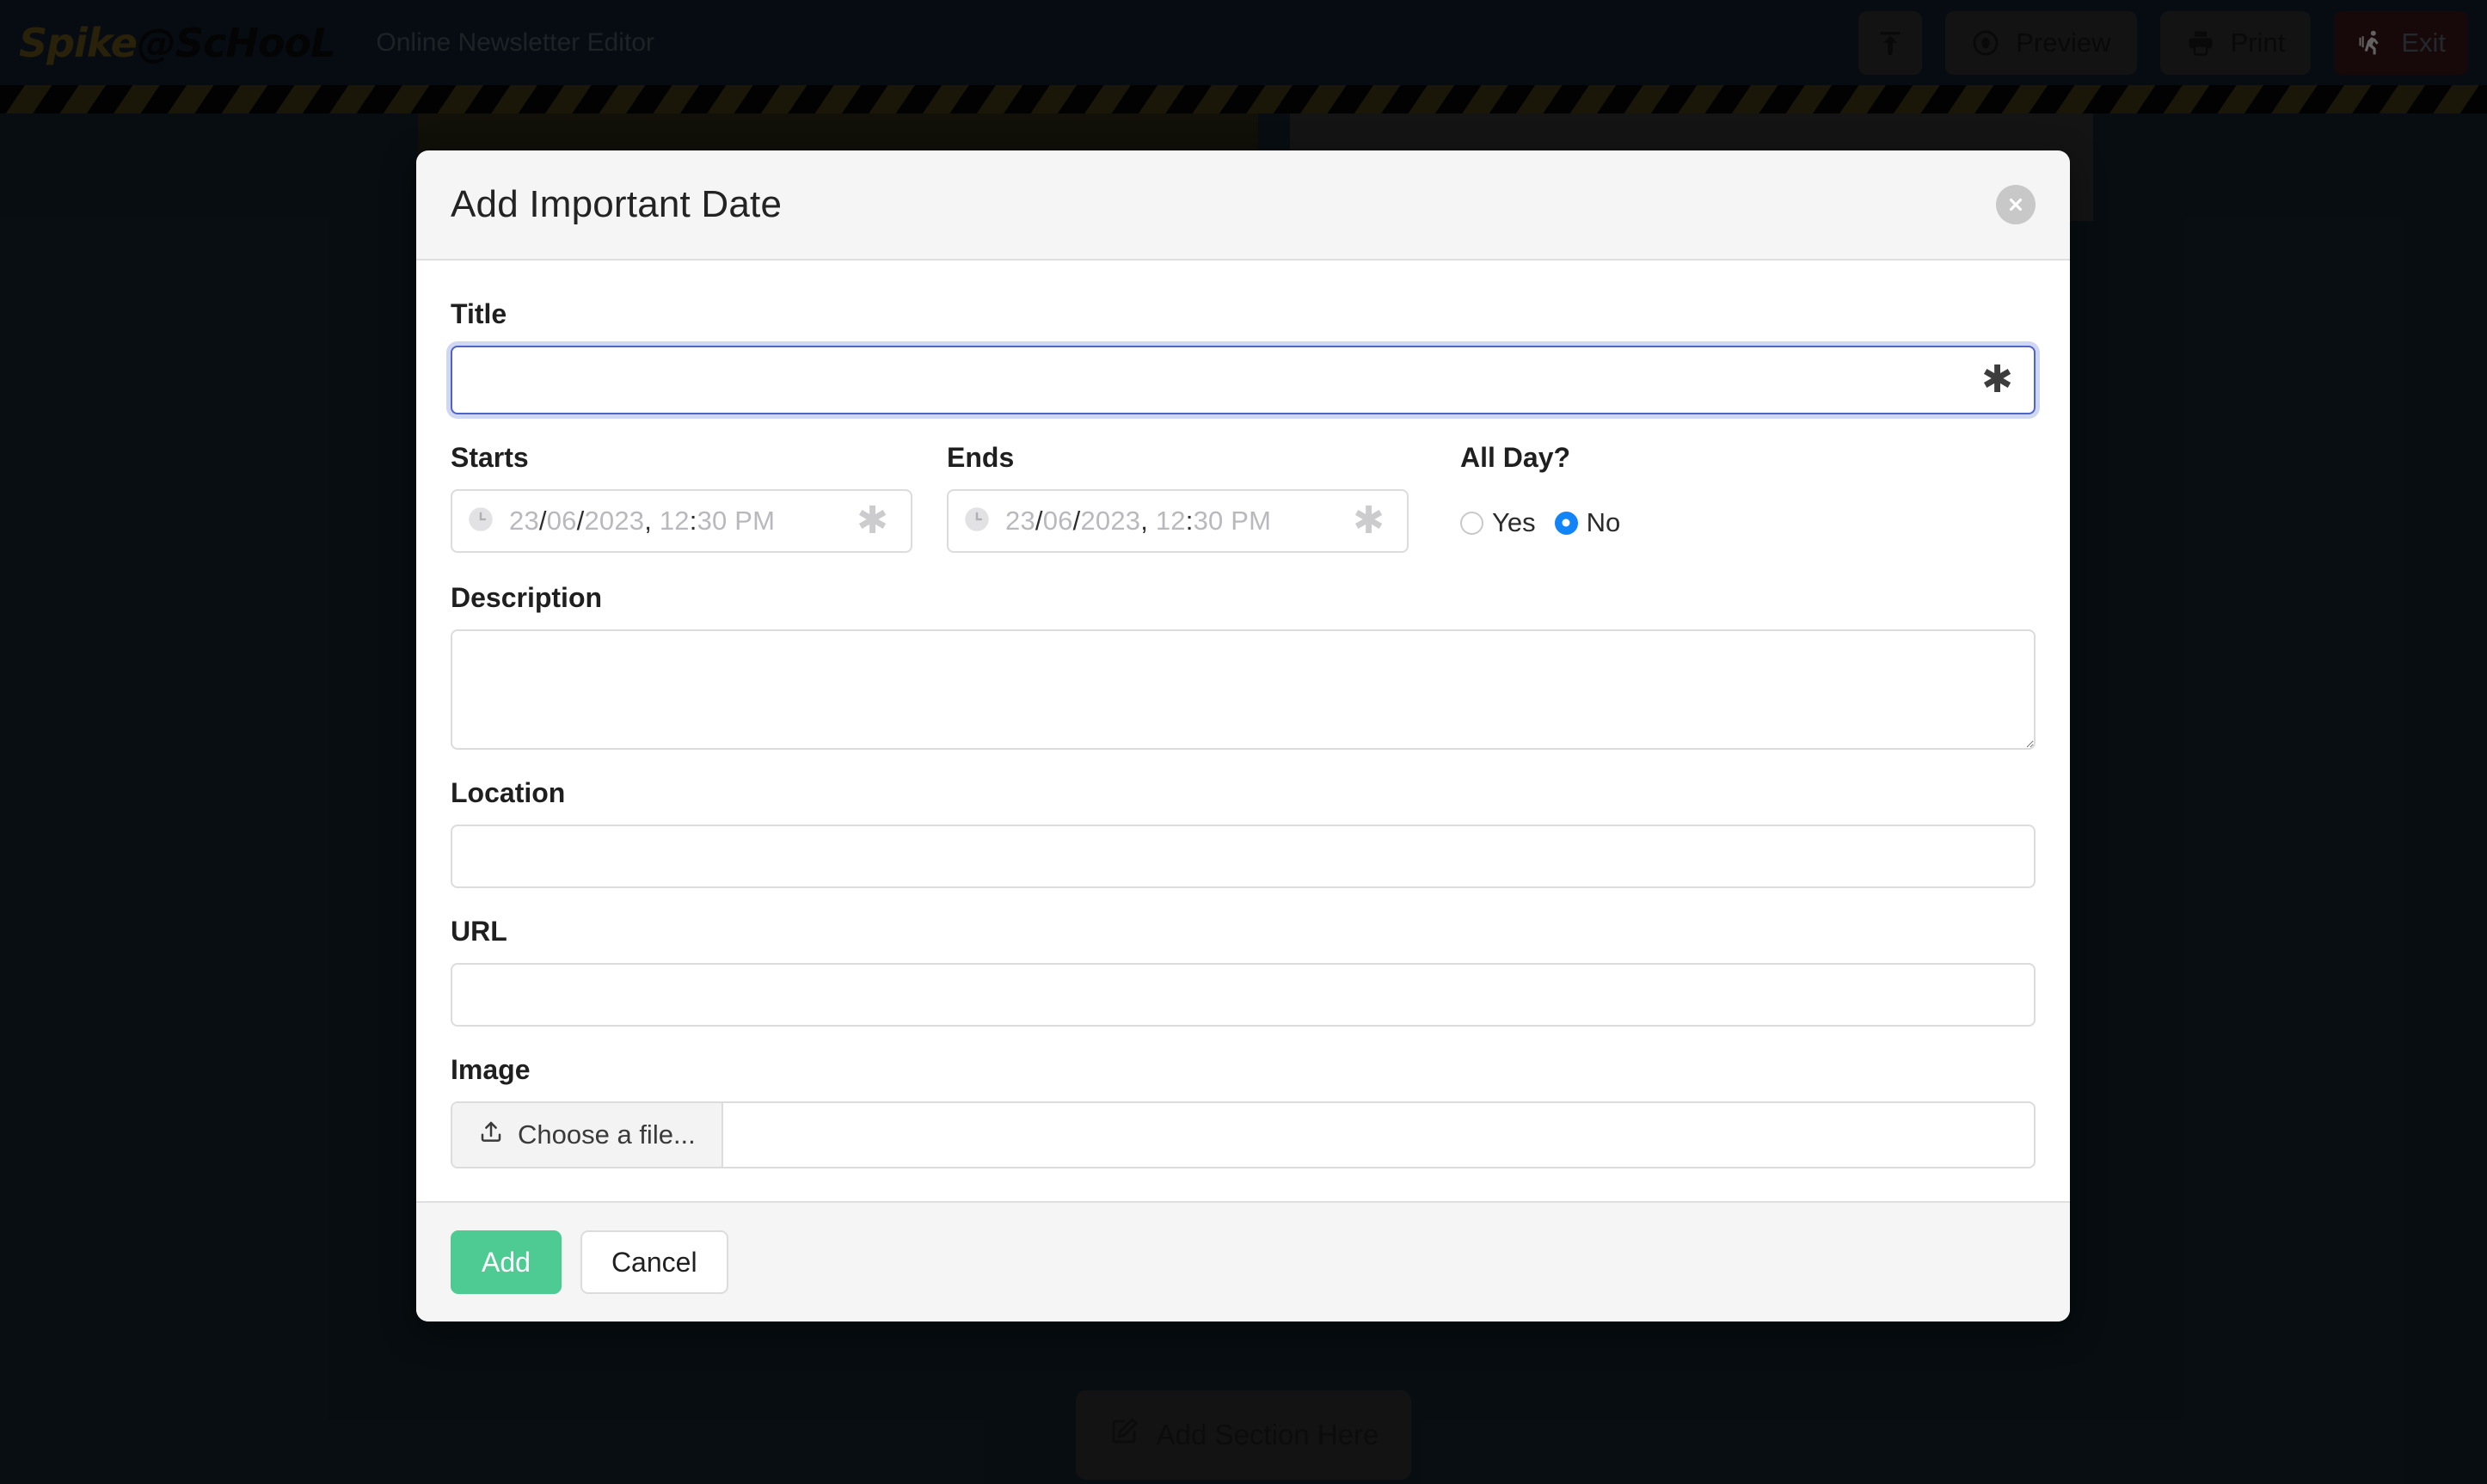  Describe the element at coordinates (617, 204) in the screenshot. I see `modal-title: Add Important Date` at that location.